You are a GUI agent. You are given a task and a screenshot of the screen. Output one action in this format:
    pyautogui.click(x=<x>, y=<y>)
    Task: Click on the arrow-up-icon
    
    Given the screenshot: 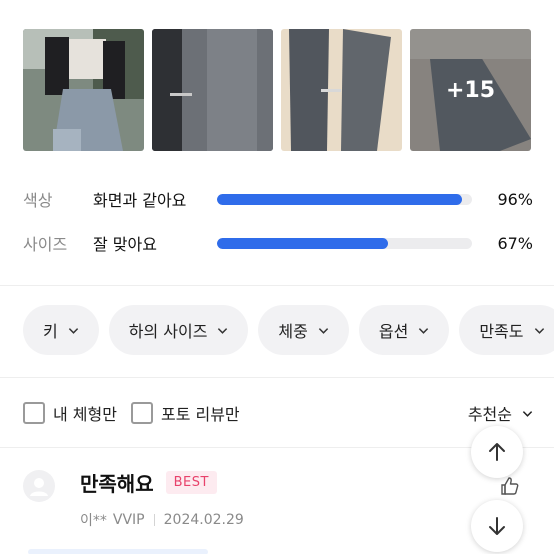 What is the action you would take?
    pyautogui.click(x=497, y=452)
    